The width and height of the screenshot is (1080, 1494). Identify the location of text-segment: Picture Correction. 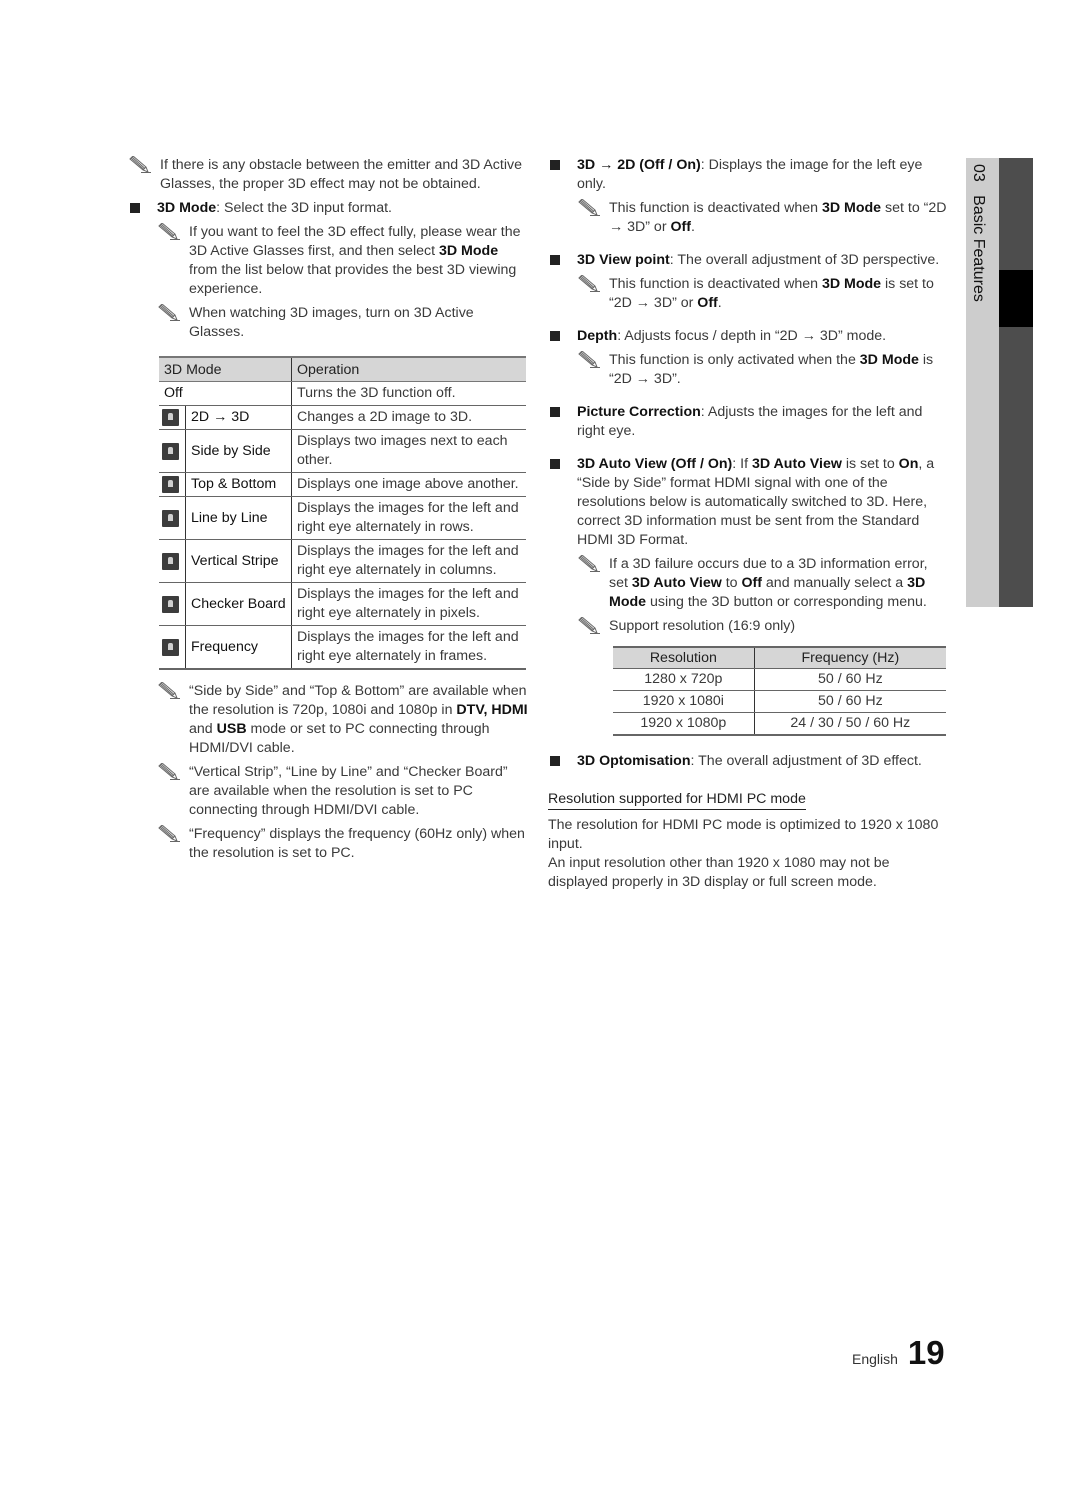
(639, 412).